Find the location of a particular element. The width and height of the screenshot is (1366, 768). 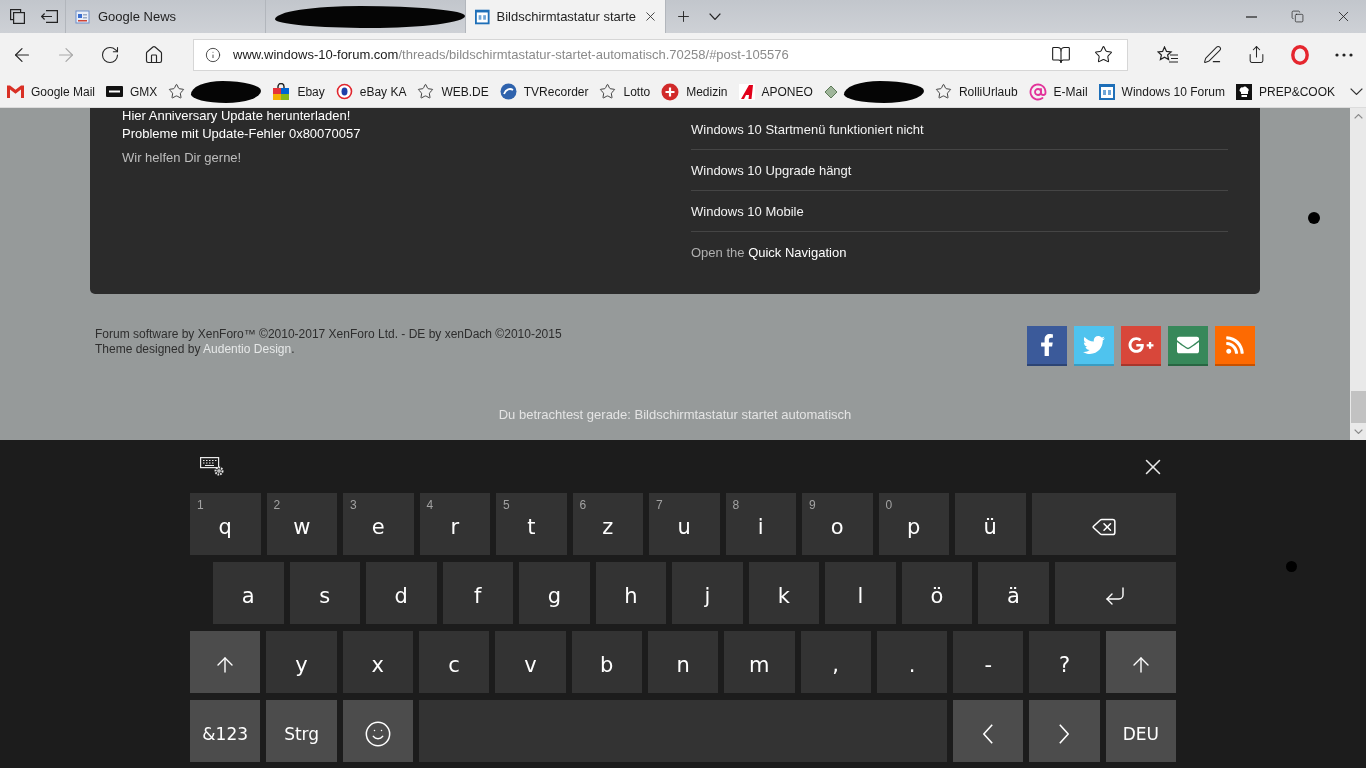

minimize-icon is located at coordinates (1251, 16).